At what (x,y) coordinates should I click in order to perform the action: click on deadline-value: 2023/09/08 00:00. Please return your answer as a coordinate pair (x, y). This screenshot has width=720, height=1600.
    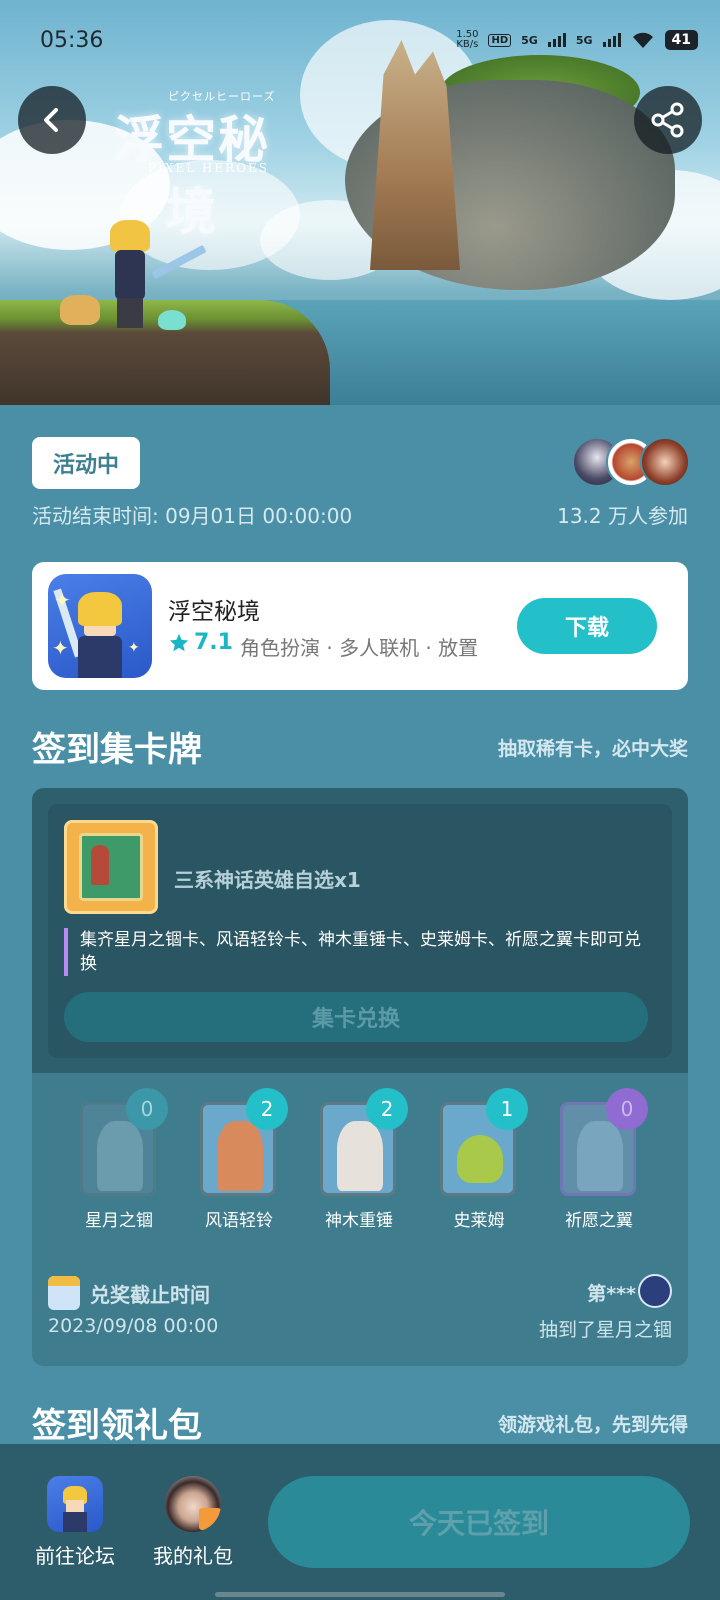
    Looking at the image, I should click on (133, 1326).